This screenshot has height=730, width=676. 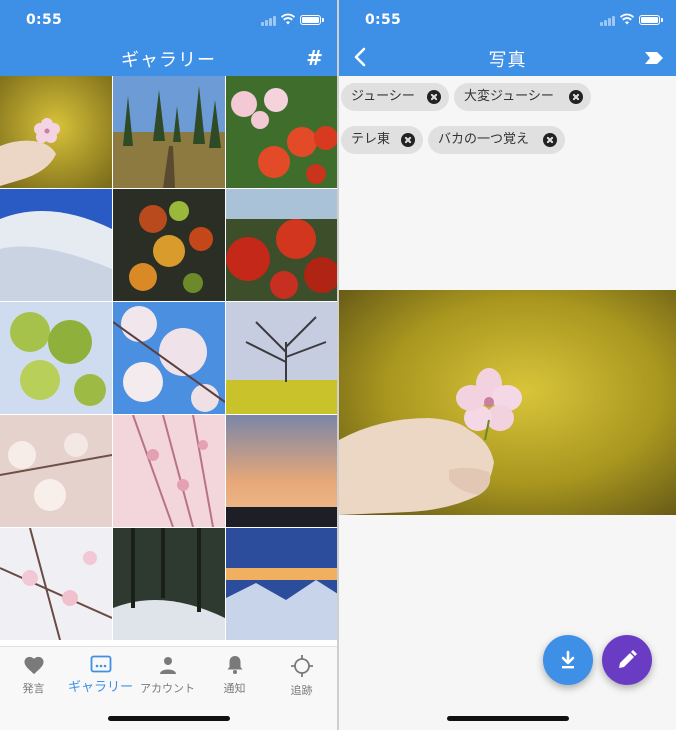 I want to click on tag-chip: テレ東, so click(x=382, y=140).